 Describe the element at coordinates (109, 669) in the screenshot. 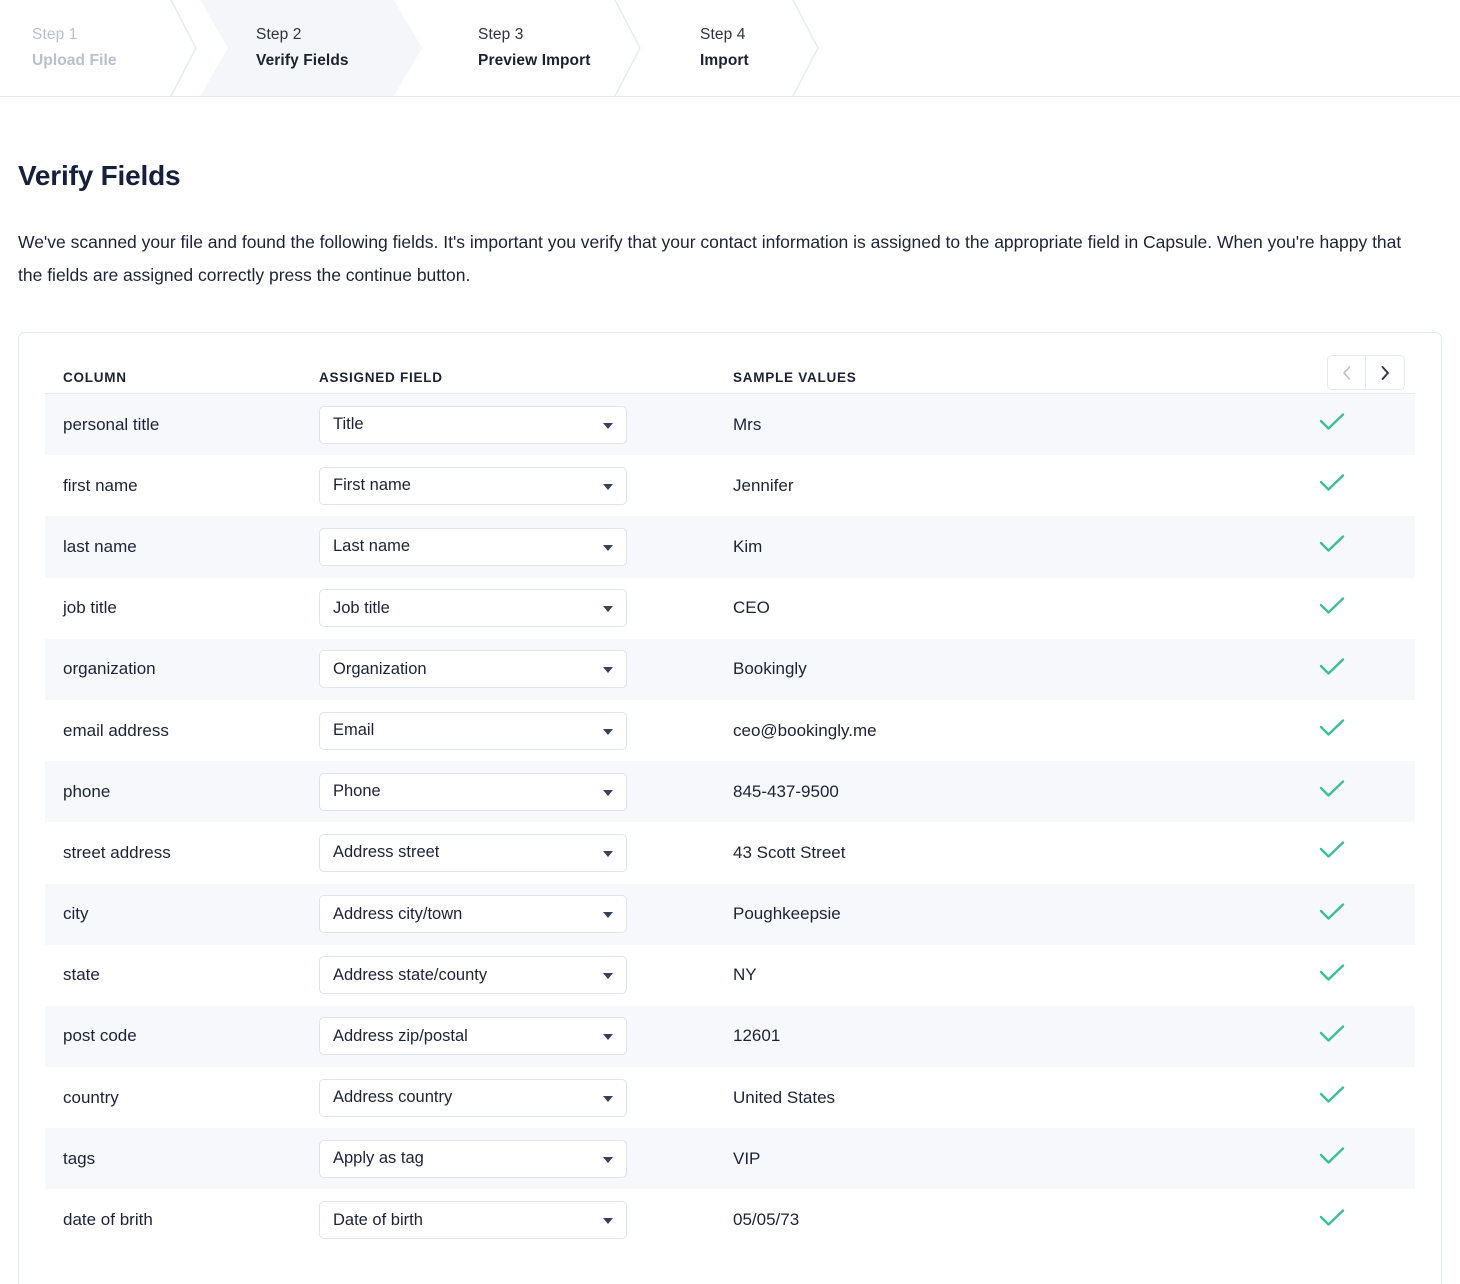

I see `source-column-name: organization` at that location.